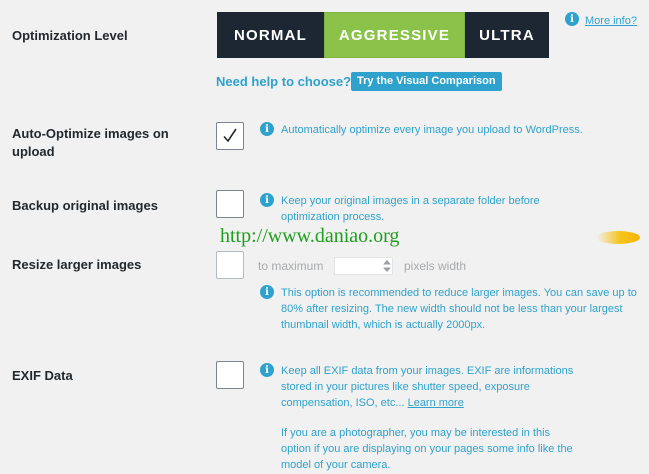  What do you see at coordinates (90, 143) in the screenshot?
I see `auto-optimize-label: Auto-Optimize images on upload` at bounding box center [90, 143].